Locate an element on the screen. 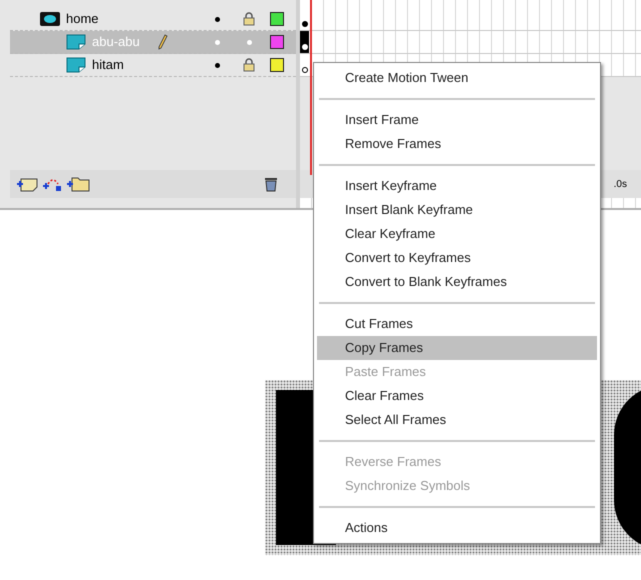 The image size is (641, 580). menu-item: Insert Keyframe is located at coordinates (457, 186).